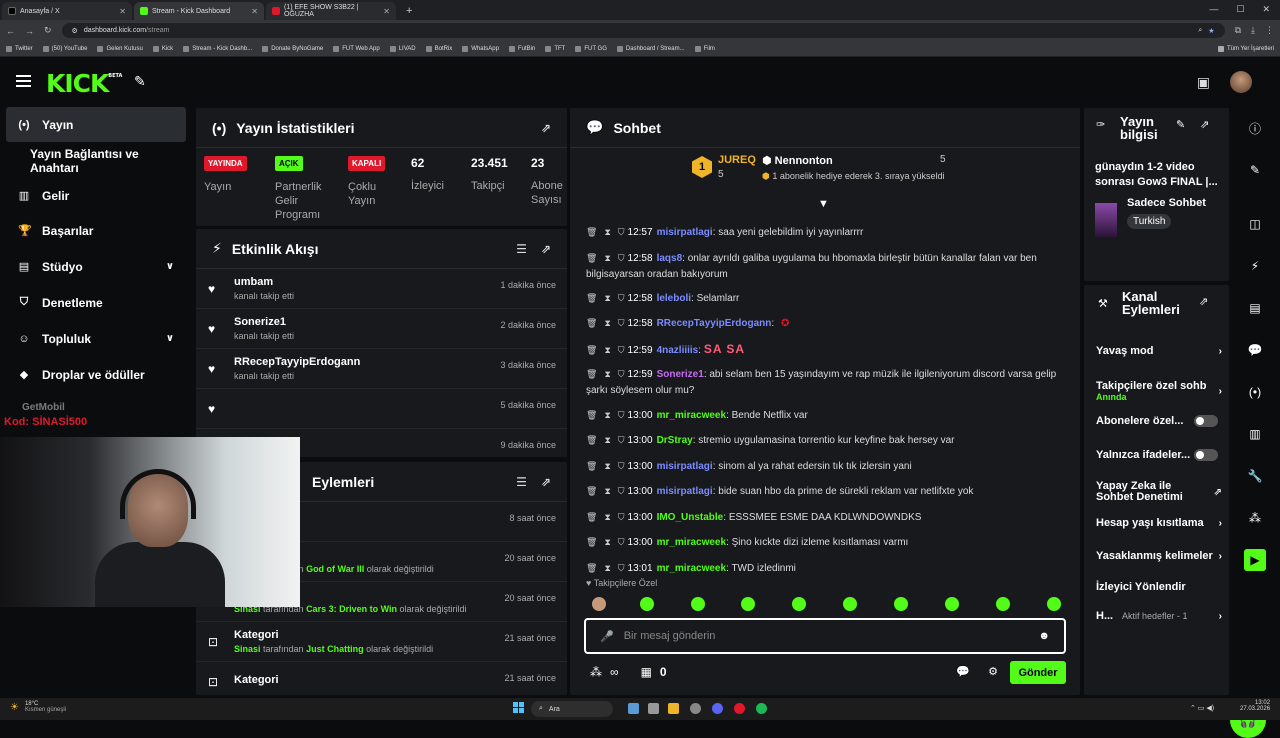 This screenshot has height=738, width=1280. I want to click on extensions-icon: ⧉, so click(1238, 30).